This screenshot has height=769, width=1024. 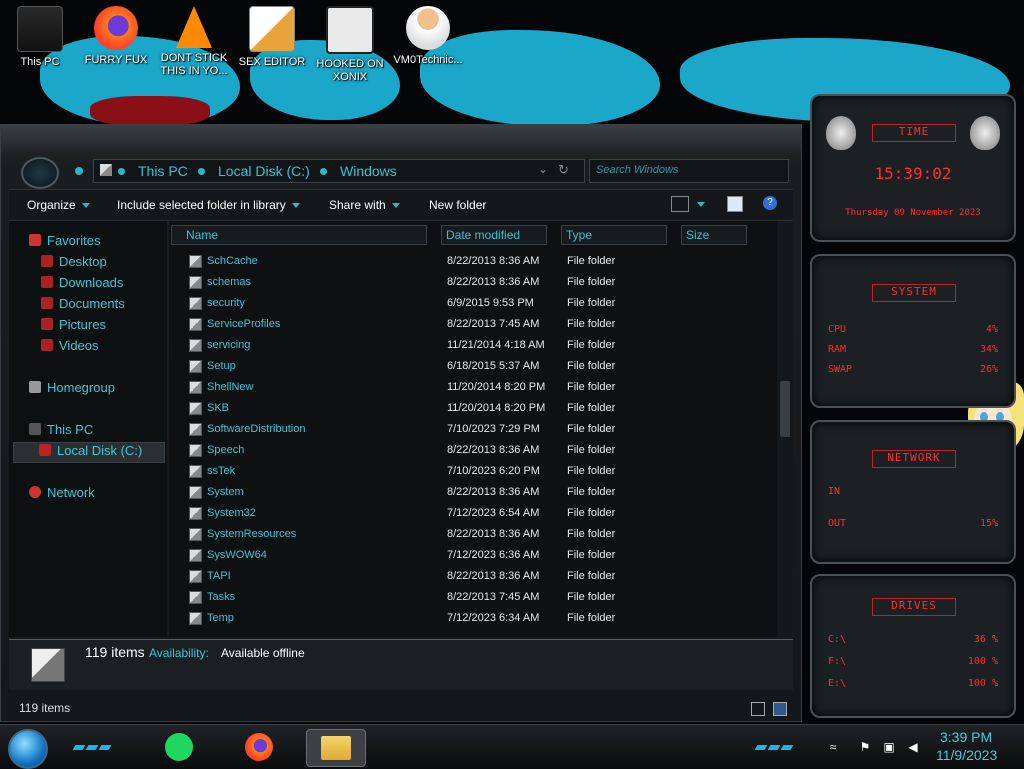 What do you see at coordinates (264, 171) in the screenshot?
I see `breadcrumb-local-disk: Local Disk (C:)` at bounding box center [264, 171].